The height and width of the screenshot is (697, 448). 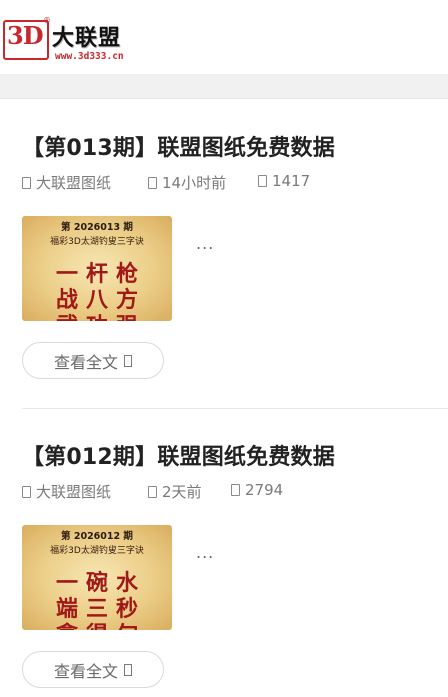 I want to click on post-time-label: 2天前, so click(x=182, y=492).